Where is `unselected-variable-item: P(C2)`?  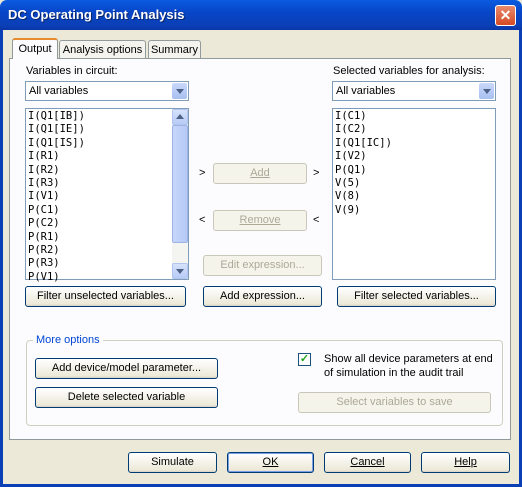 unselected-variable-item: P(C2) is located at coordinates (99, 223).